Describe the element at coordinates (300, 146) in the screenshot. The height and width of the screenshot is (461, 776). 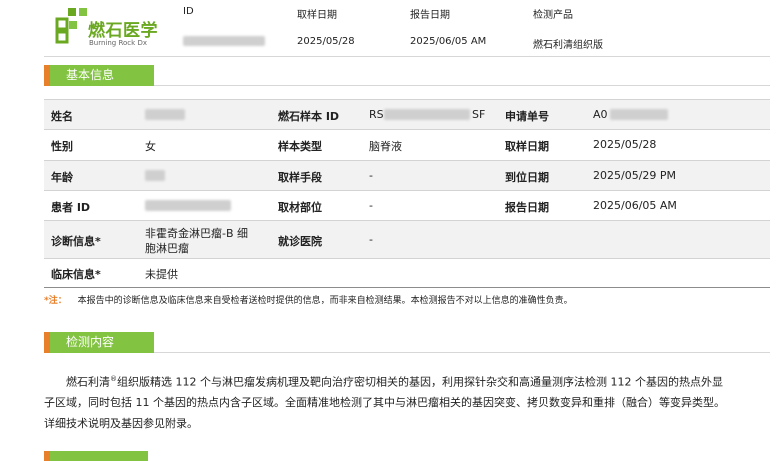
I see `sample-type-label: 样本类型` at that location.